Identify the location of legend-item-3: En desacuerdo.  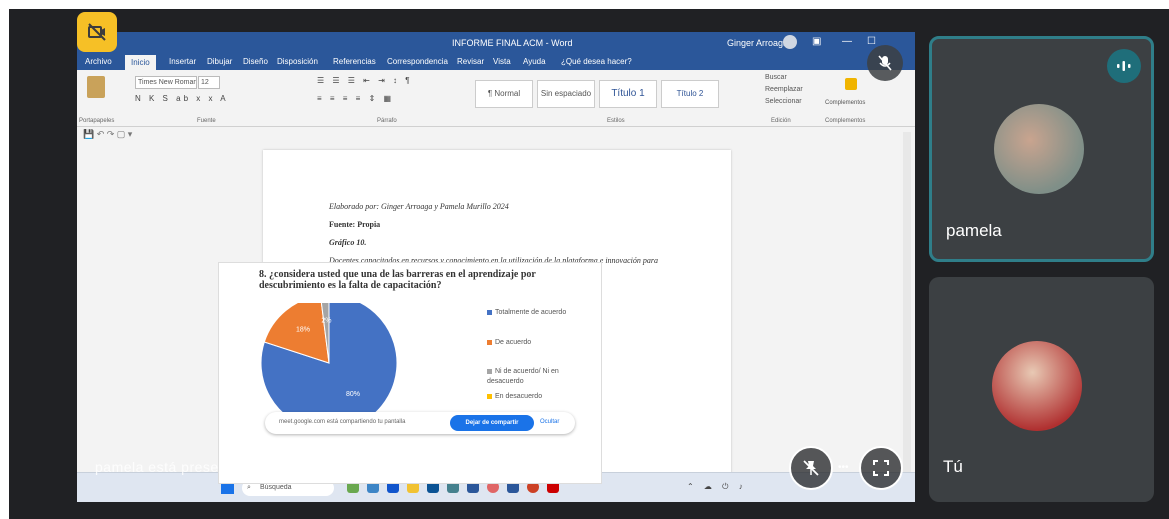
(514, 396).